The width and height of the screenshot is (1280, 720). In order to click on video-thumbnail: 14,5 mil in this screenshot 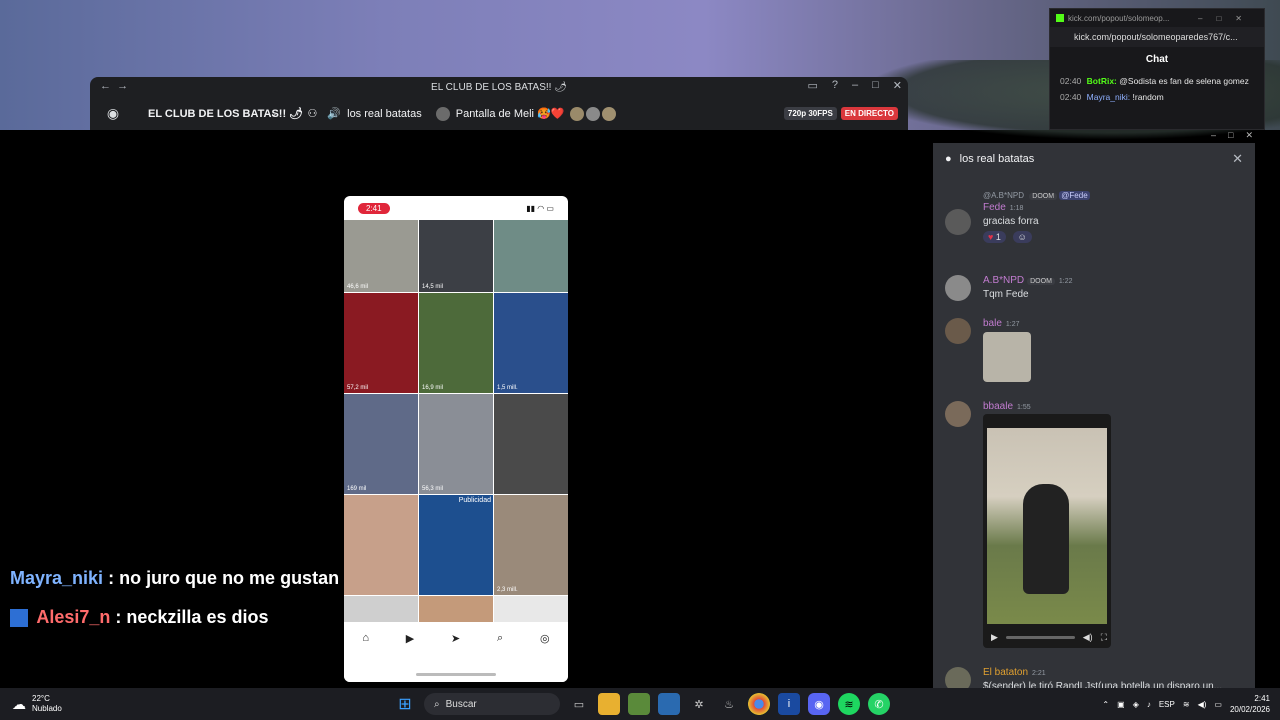, I will do `click(456, 256)`.